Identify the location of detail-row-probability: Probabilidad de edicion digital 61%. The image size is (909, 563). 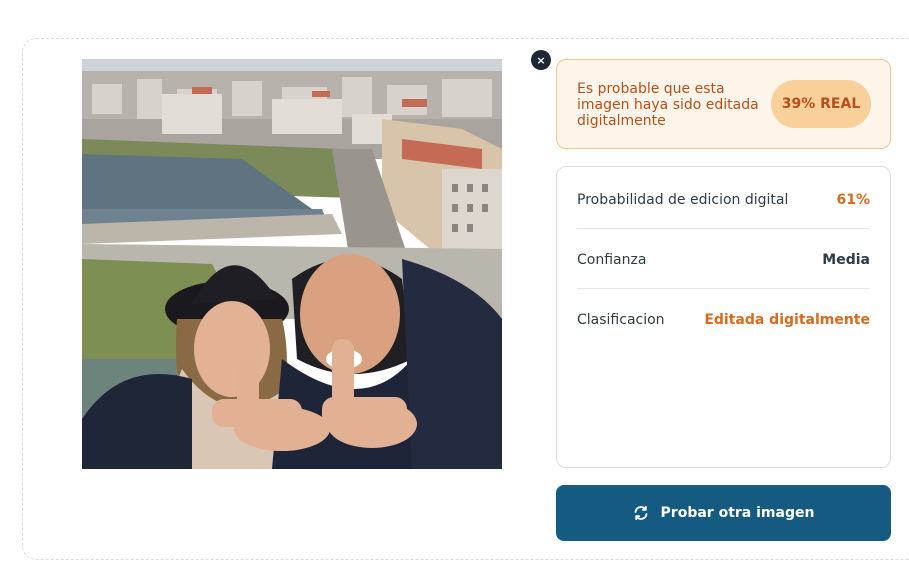
(723, 200).